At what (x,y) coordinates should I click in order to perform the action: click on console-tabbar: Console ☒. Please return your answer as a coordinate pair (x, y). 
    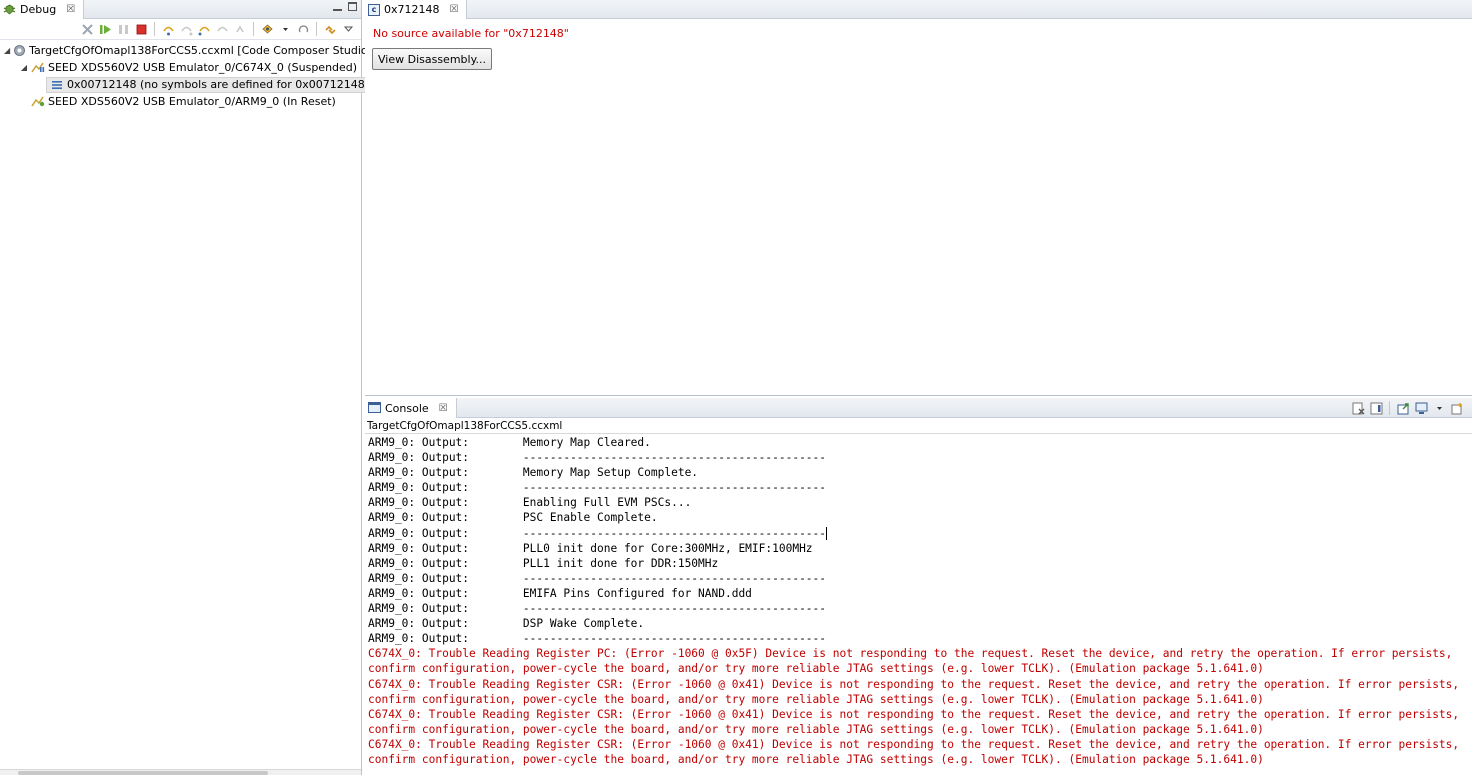
    Looking at the image, I should click on (918, 408).